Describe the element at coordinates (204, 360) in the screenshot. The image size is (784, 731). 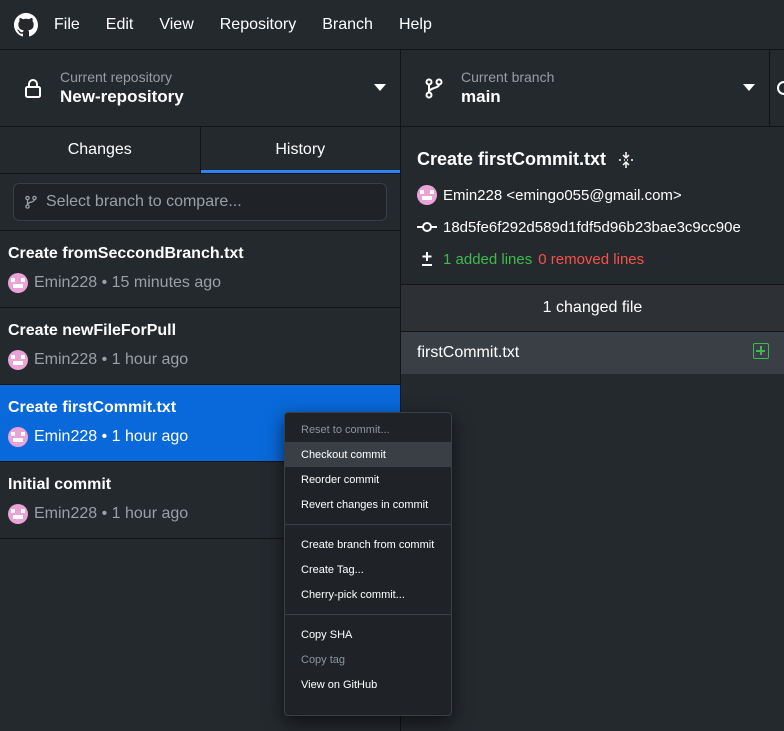
I see `commit-meta: Emin228 • 1 hour ago` at that location.